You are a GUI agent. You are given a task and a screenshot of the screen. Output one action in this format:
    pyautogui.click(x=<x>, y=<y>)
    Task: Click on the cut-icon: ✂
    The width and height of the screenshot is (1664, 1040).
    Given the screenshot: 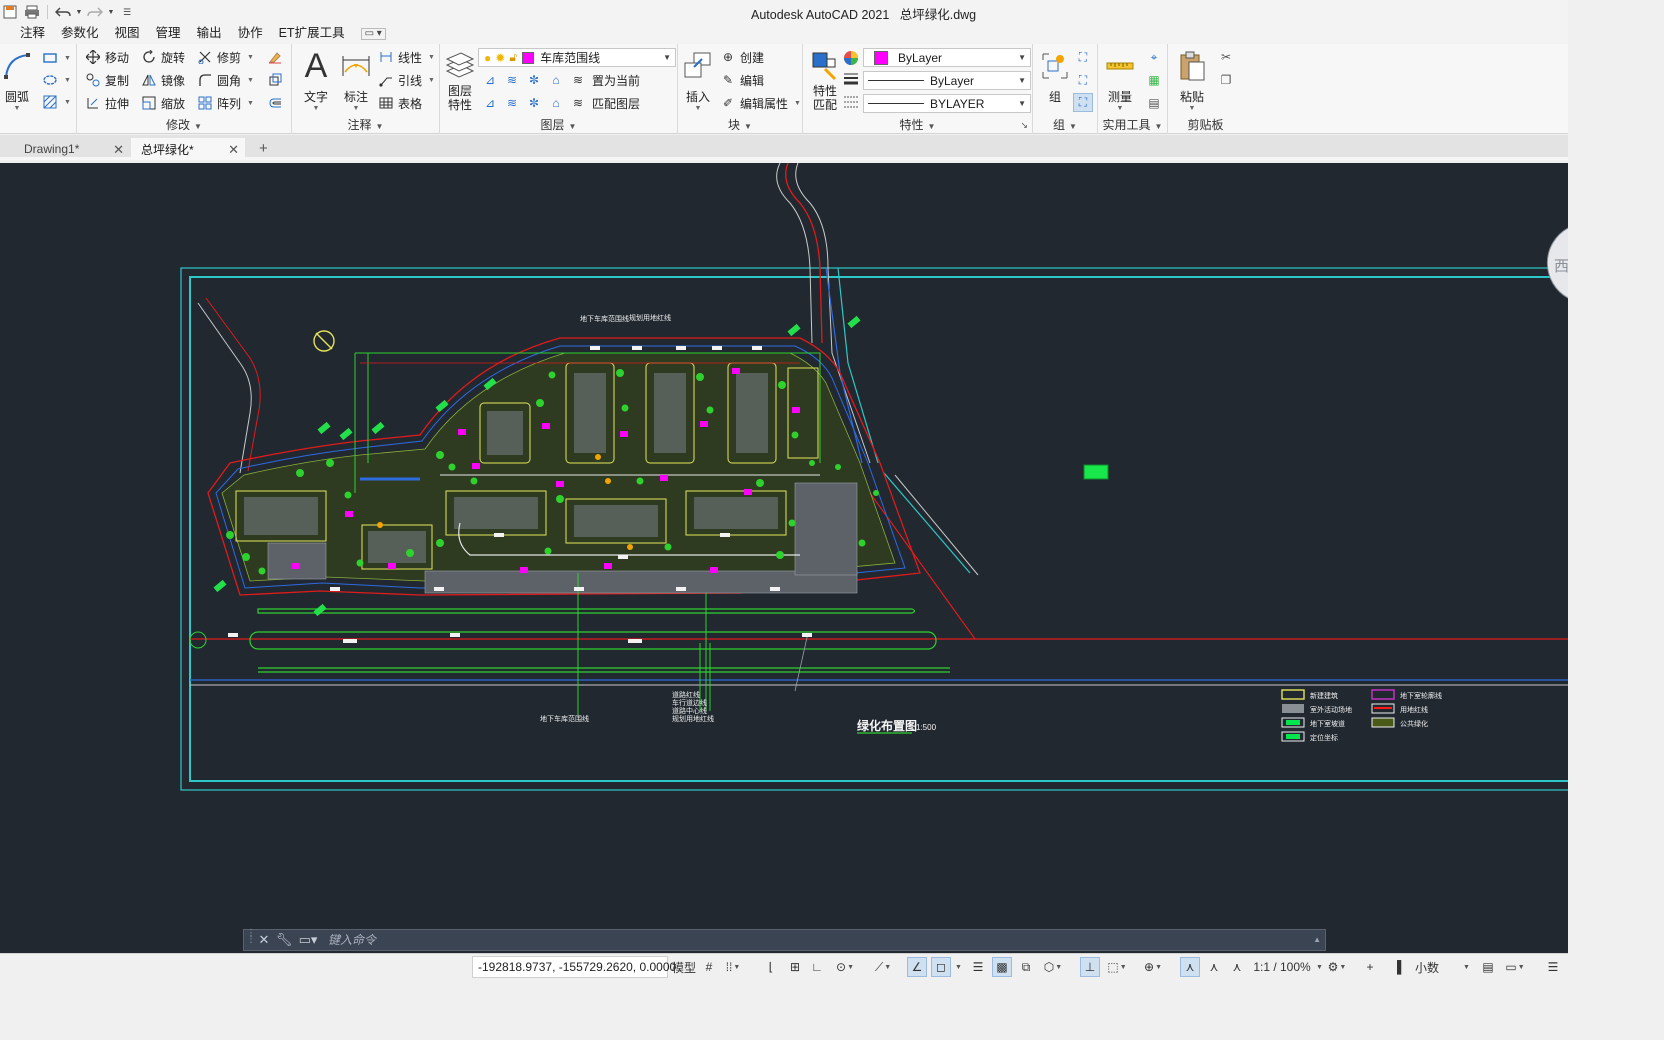 What is the action you would take?
    pyautogui.click(x=1226, y=57)
    